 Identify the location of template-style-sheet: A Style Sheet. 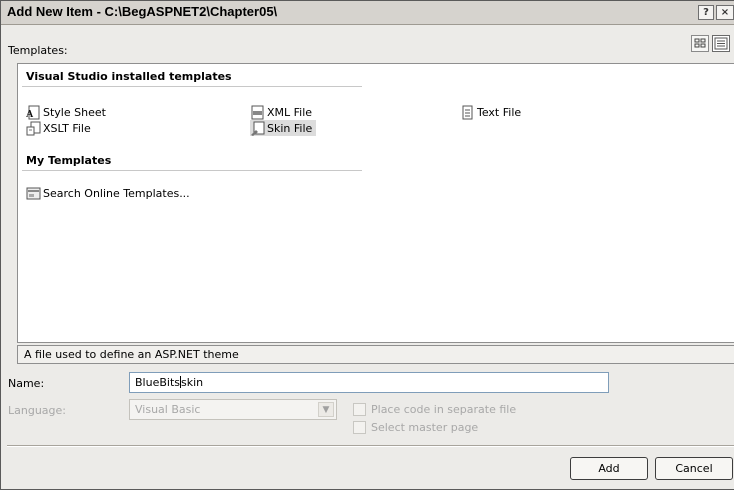
(66, 112).